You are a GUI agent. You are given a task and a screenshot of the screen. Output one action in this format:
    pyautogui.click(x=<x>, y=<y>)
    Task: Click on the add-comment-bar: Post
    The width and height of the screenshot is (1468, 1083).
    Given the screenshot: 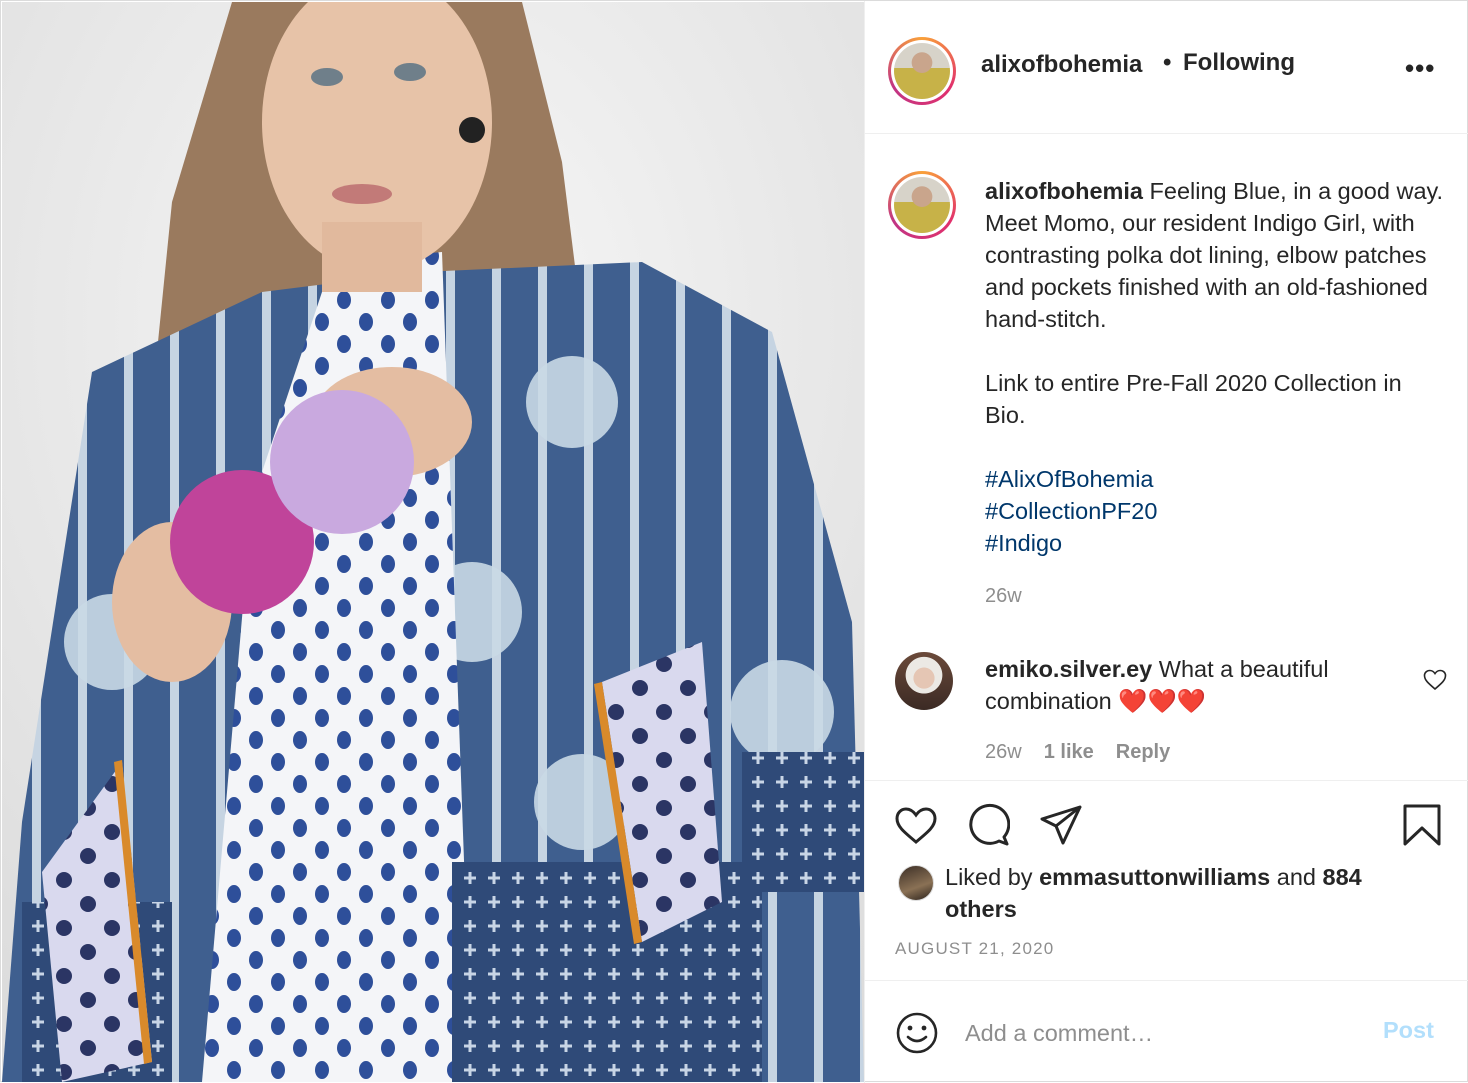 What is the action you would take?
    pyautogui.click(x=1166, y=1031)
    